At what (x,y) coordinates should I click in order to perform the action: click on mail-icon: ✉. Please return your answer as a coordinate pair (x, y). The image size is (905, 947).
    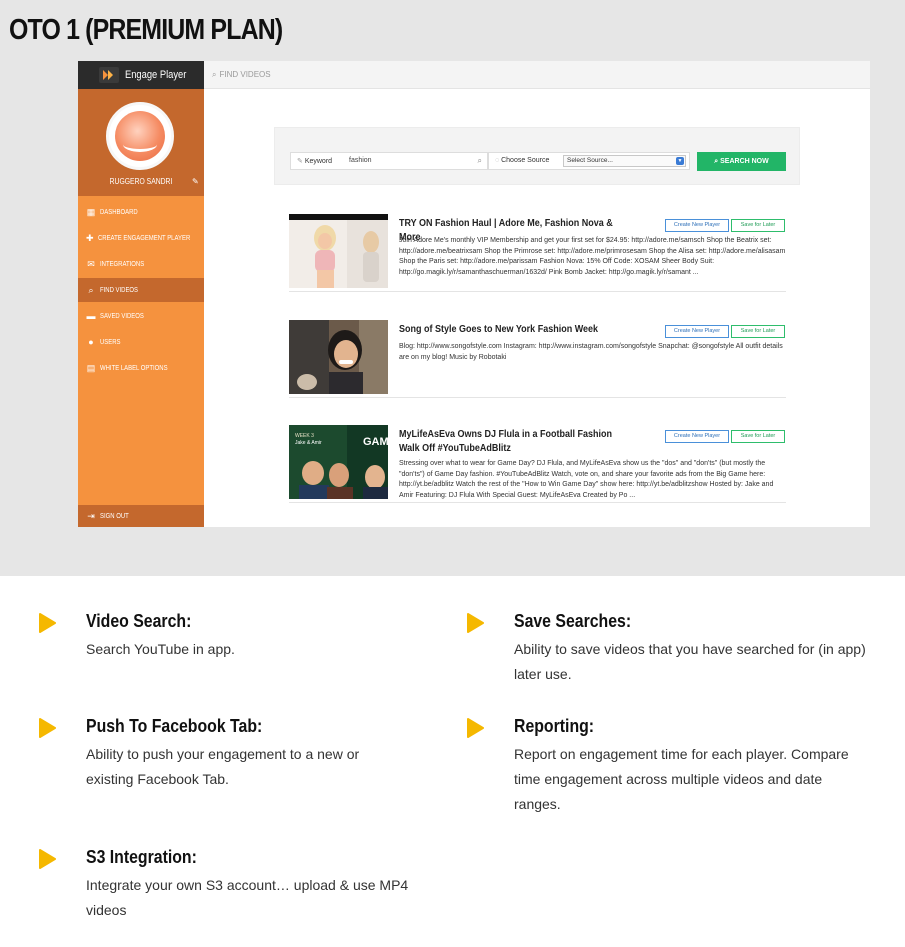
    Looking at the image, I should click on (91, 263).